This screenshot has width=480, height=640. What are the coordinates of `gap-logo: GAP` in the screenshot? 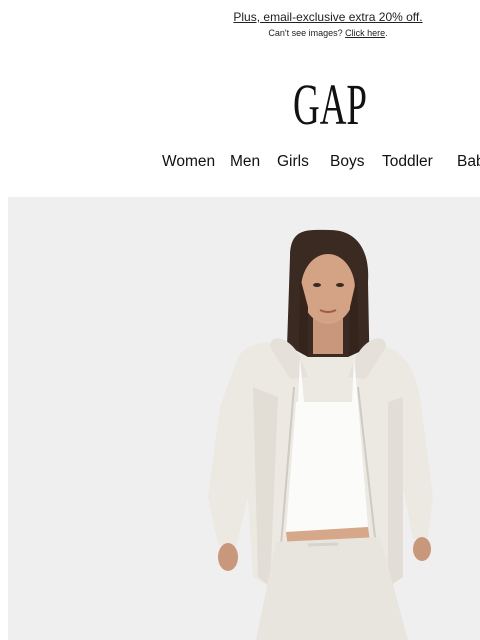 It's located at (330, 98).